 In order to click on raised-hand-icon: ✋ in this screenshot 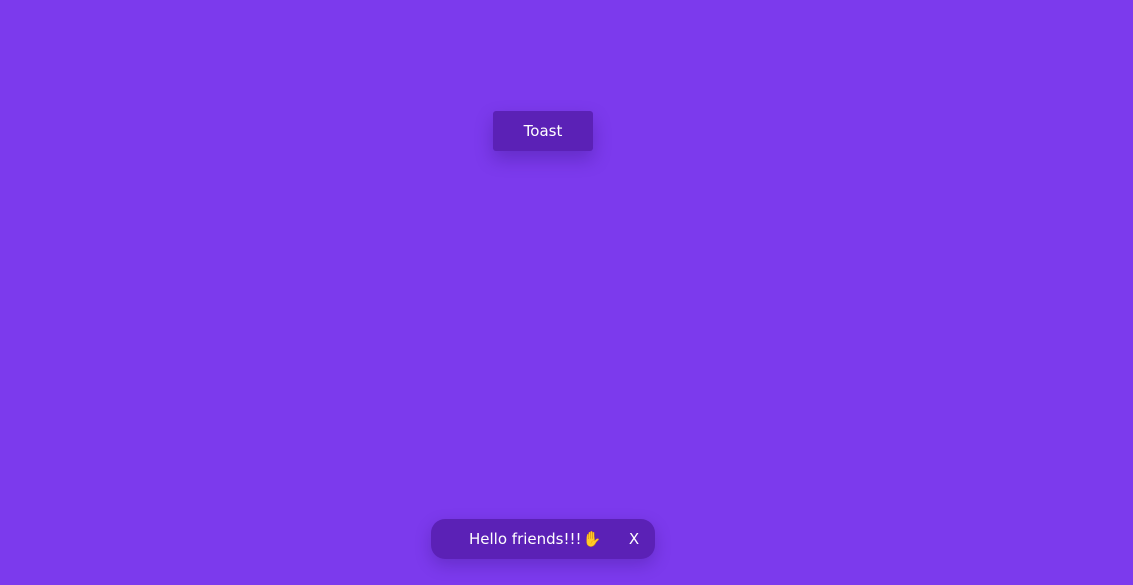, I will do `click(592, 539)`.